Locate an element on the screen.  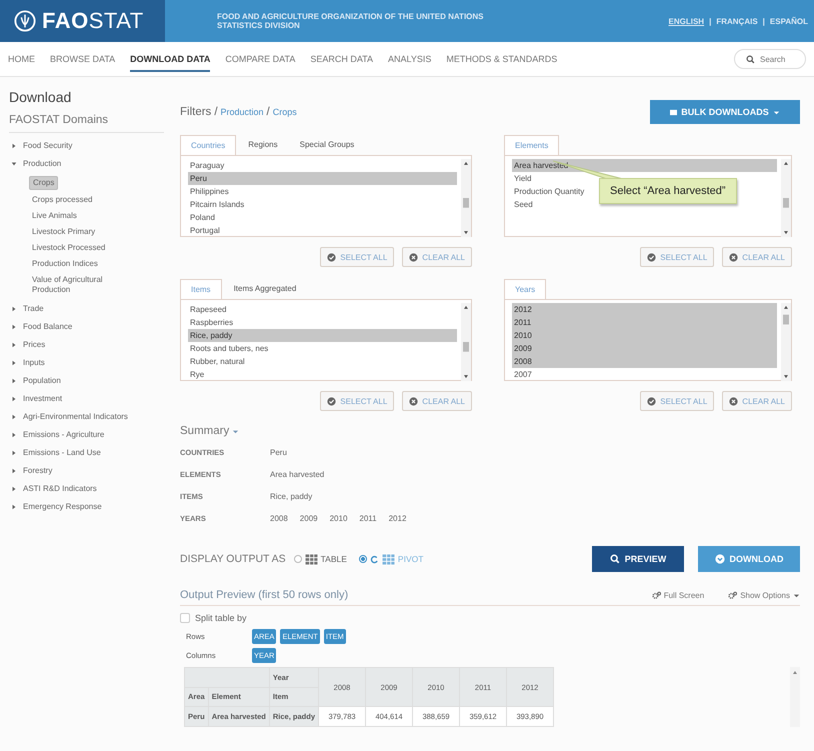
output-action-link: Full Screen is located at coordinates (678, 595).